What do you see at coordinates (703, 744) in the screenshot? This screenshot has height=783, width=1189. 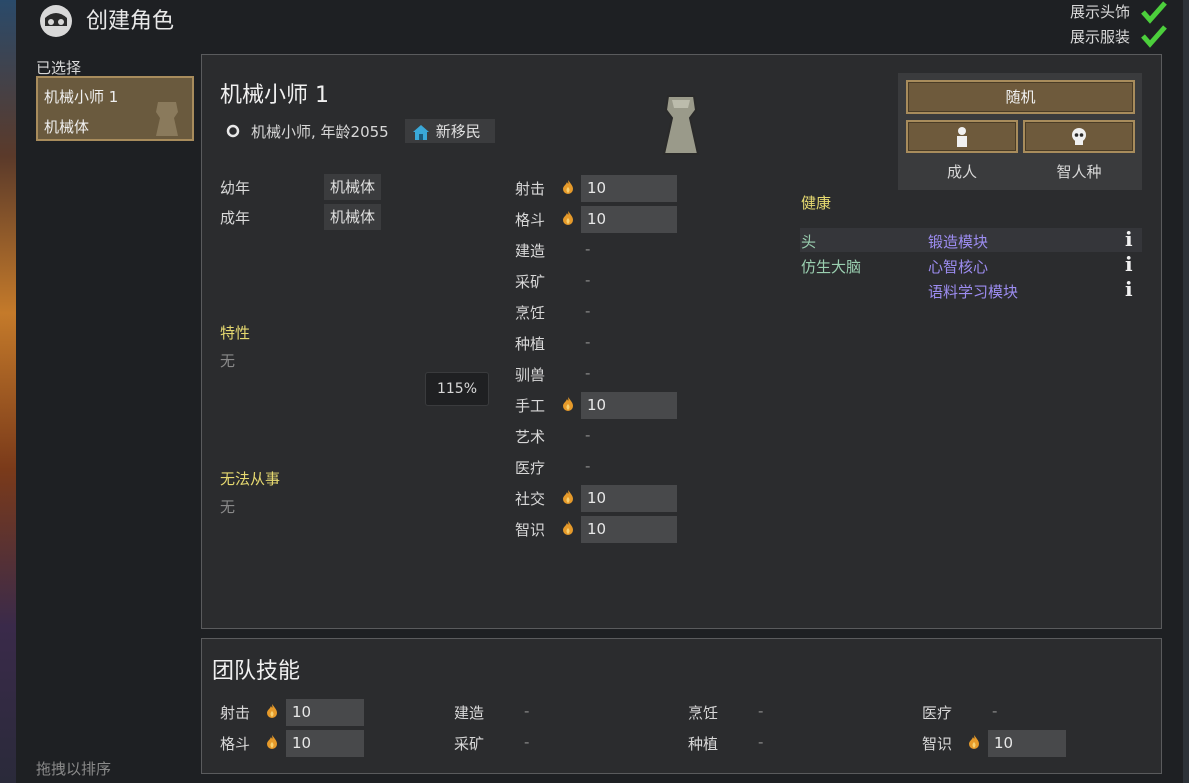 I see `team-skill-name: 种植` at bounding box center [703, 744].